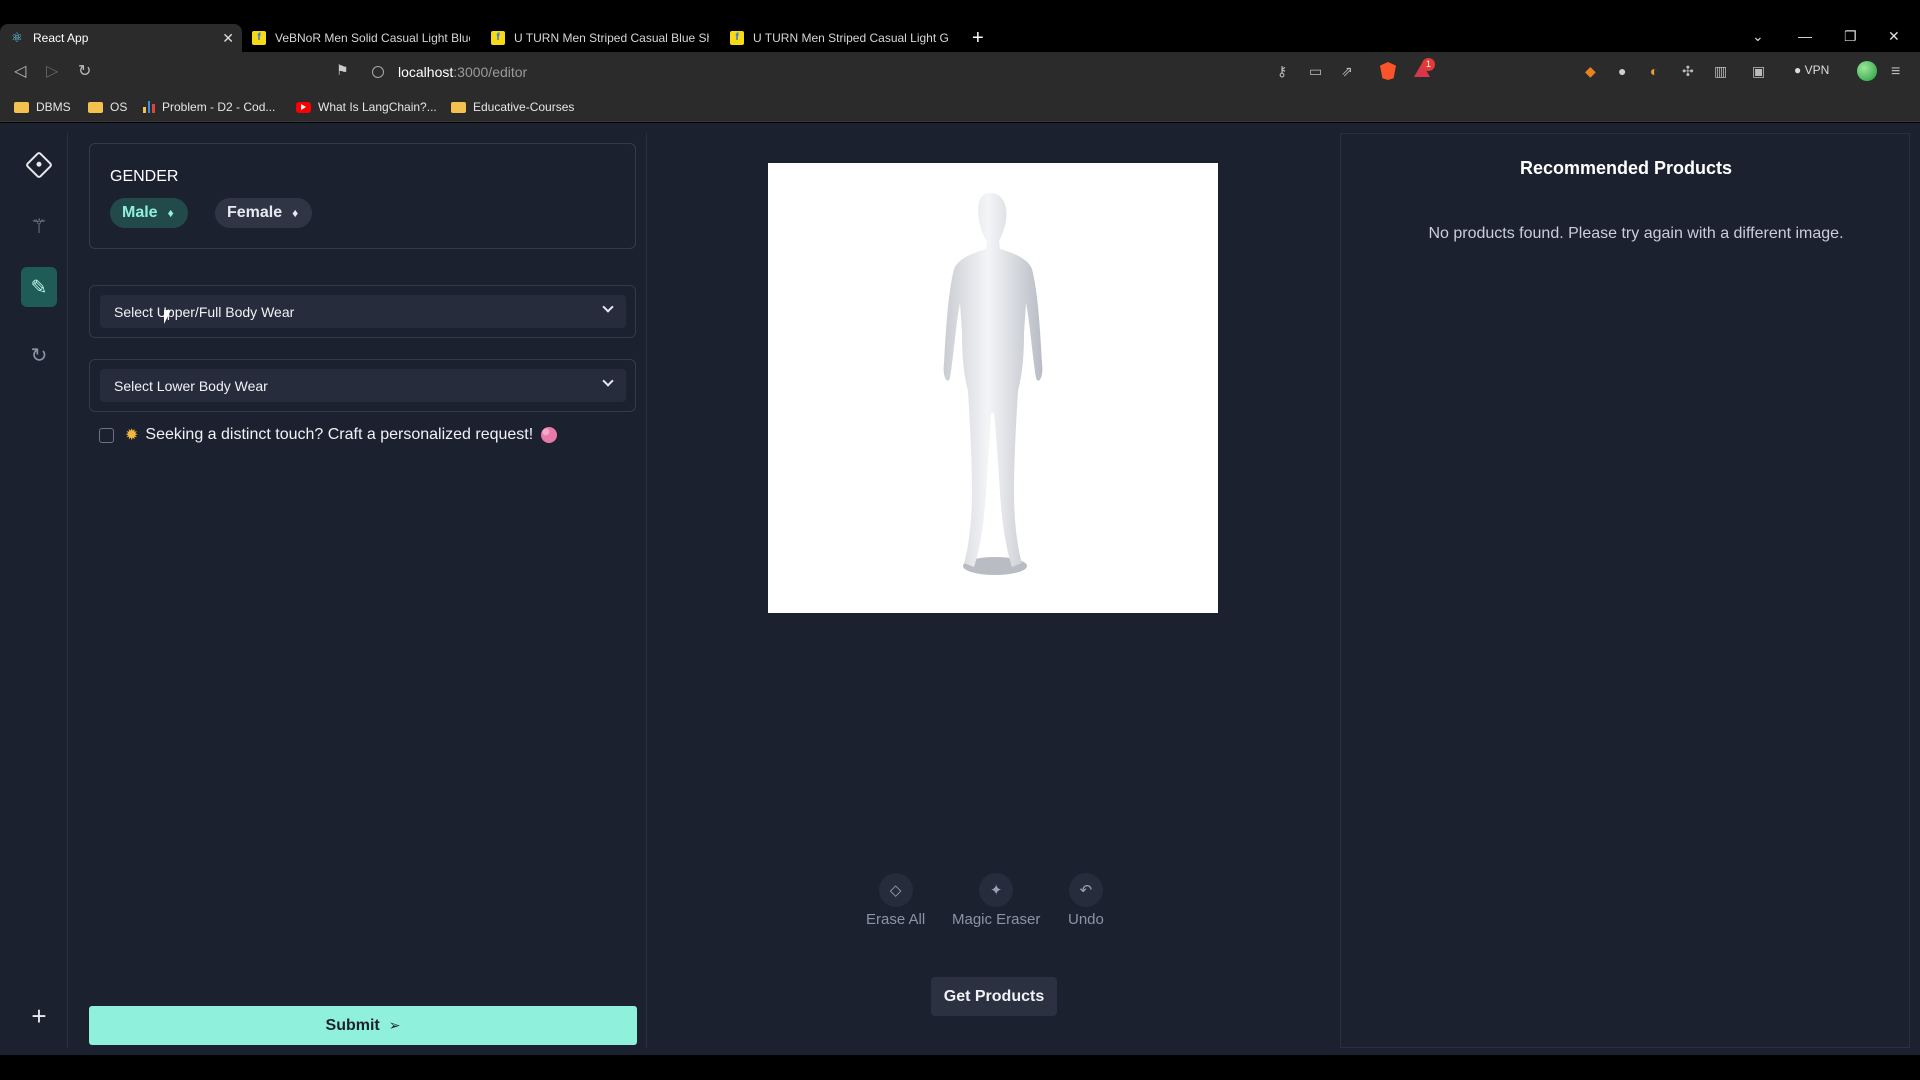 The image size is (1920, 1080). I want to click on send-icon: ➢, so click(394, 1025).